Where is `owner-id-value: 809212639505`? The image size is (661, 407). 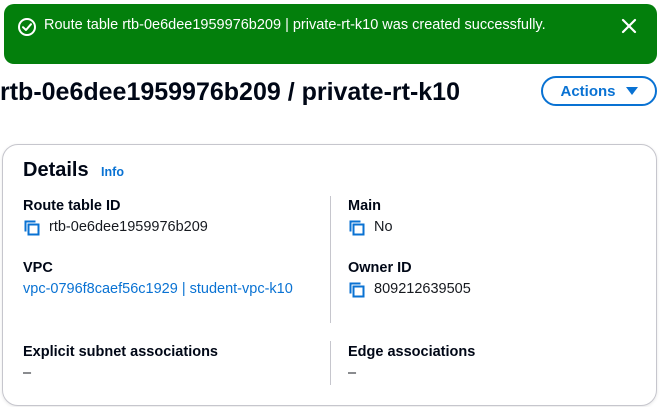 owner-id-value: 809212639505 is located at coordinates (422, 289).